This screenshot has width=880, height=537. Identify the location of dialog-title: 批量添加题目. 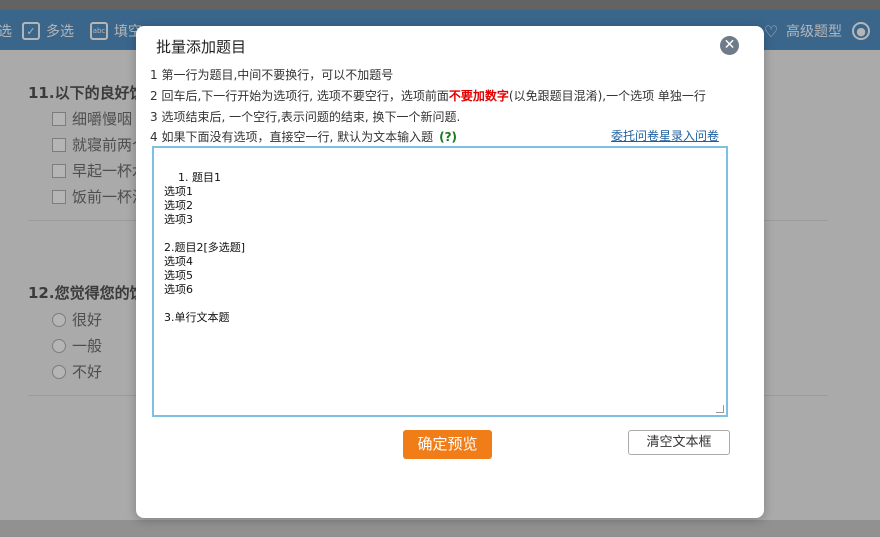
(201, 47).